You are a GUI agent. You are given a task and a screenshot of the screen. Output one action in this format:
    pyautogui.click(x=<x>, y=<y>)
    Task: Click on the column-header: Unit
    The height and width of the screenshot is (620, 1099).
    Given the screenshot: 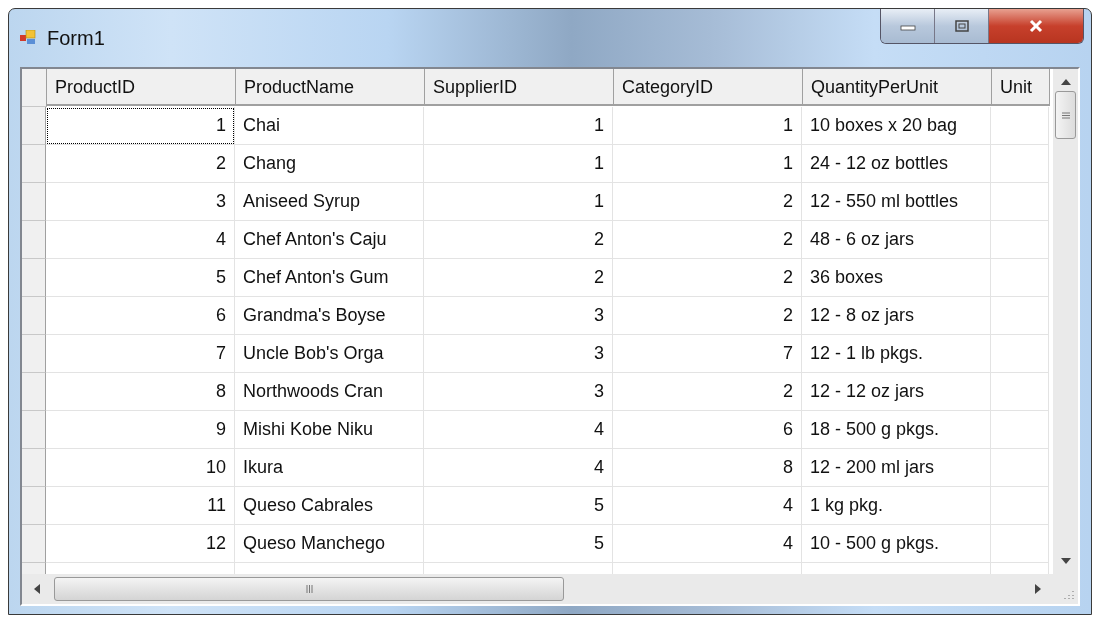 What is the action you would take?
    pyautogui.click(x=1021, y=87)
    